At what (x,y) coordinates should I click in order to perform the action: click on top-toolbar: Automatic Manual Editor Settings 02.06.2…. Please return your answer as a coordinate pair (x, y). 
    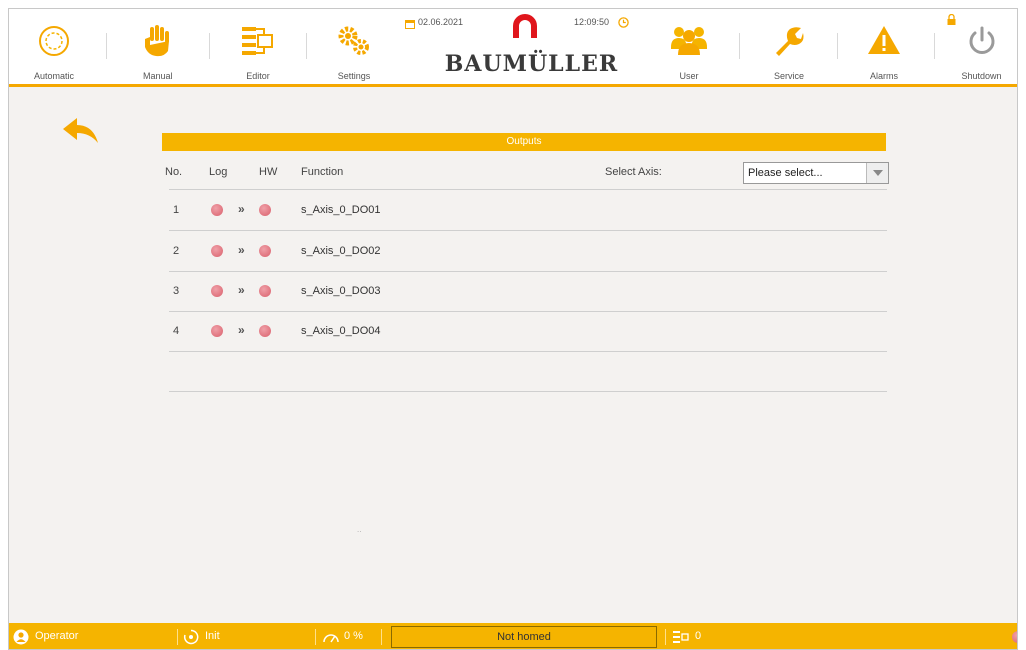
    Looking at the image, I should click on (513, 48).